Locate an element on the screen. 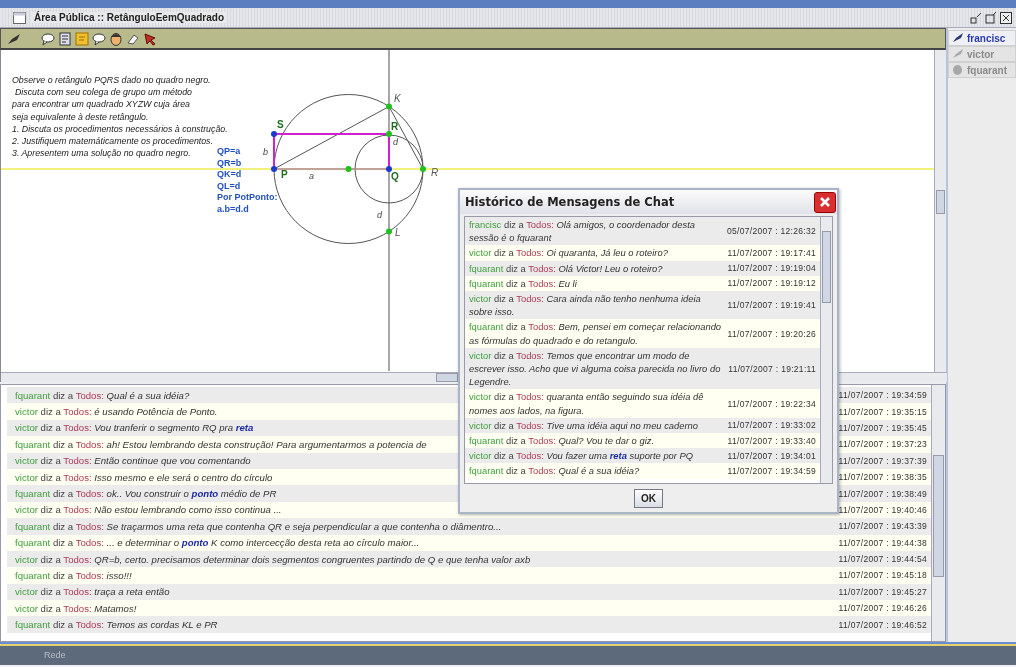 The width and height of the screenshot is (1016, 667). chat-message: victor diz a Todos: traça a reta então is located at coordinates (92, 592).